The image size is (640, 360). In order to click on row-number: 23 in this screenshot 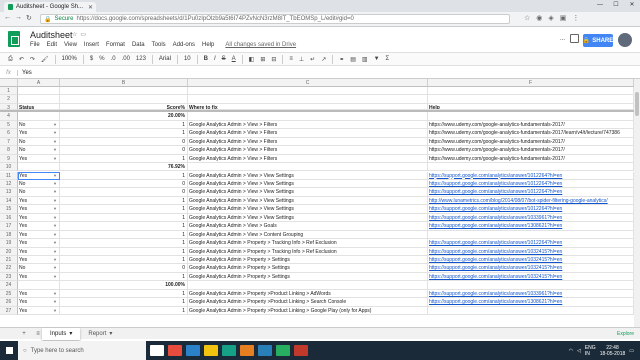, I will do `click(9, 277)`.